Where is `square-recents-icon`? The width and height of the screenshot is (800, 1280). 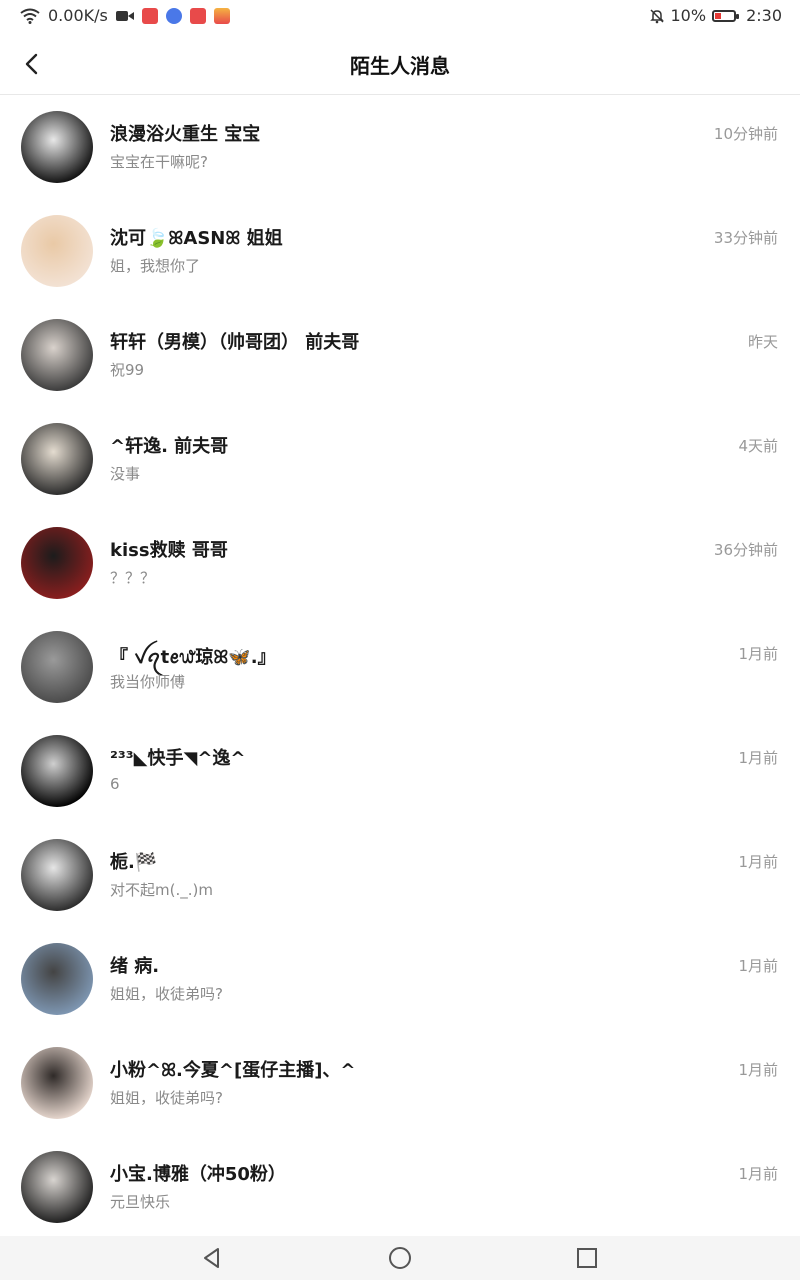
square-recents-icon is located at coordinates (587, 1258).